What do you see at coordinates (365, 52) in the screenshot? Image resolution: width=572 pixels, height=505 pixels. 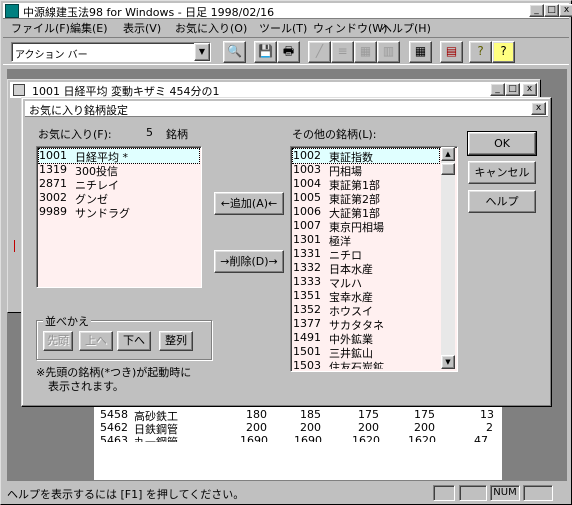 I see `table-icon: ▦` at bounding box center [365, 52].